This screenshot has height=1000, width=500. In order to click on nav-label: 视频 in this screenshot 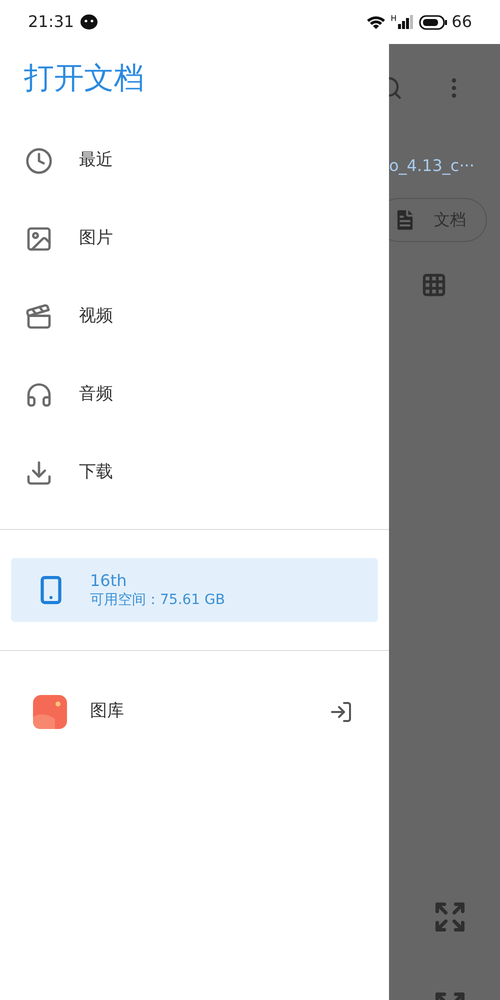, I will do `click(96, 316)`.